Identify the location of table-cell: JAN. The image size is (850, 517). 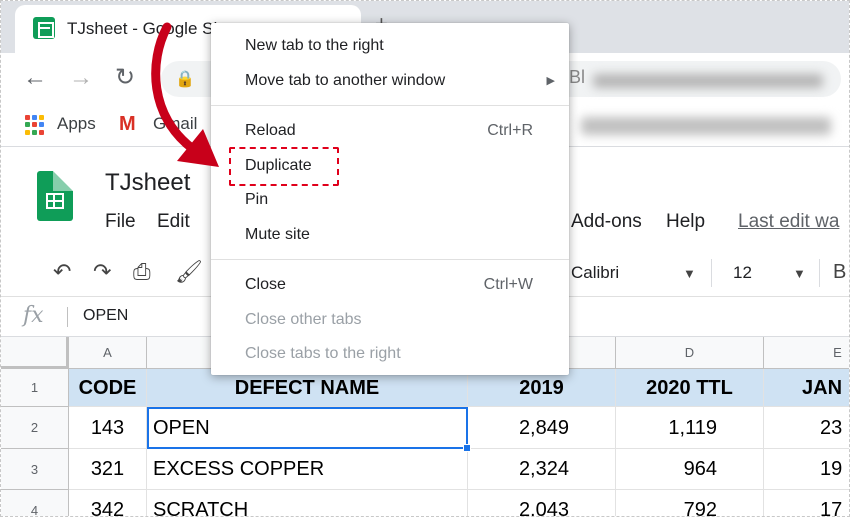
(806, 388).